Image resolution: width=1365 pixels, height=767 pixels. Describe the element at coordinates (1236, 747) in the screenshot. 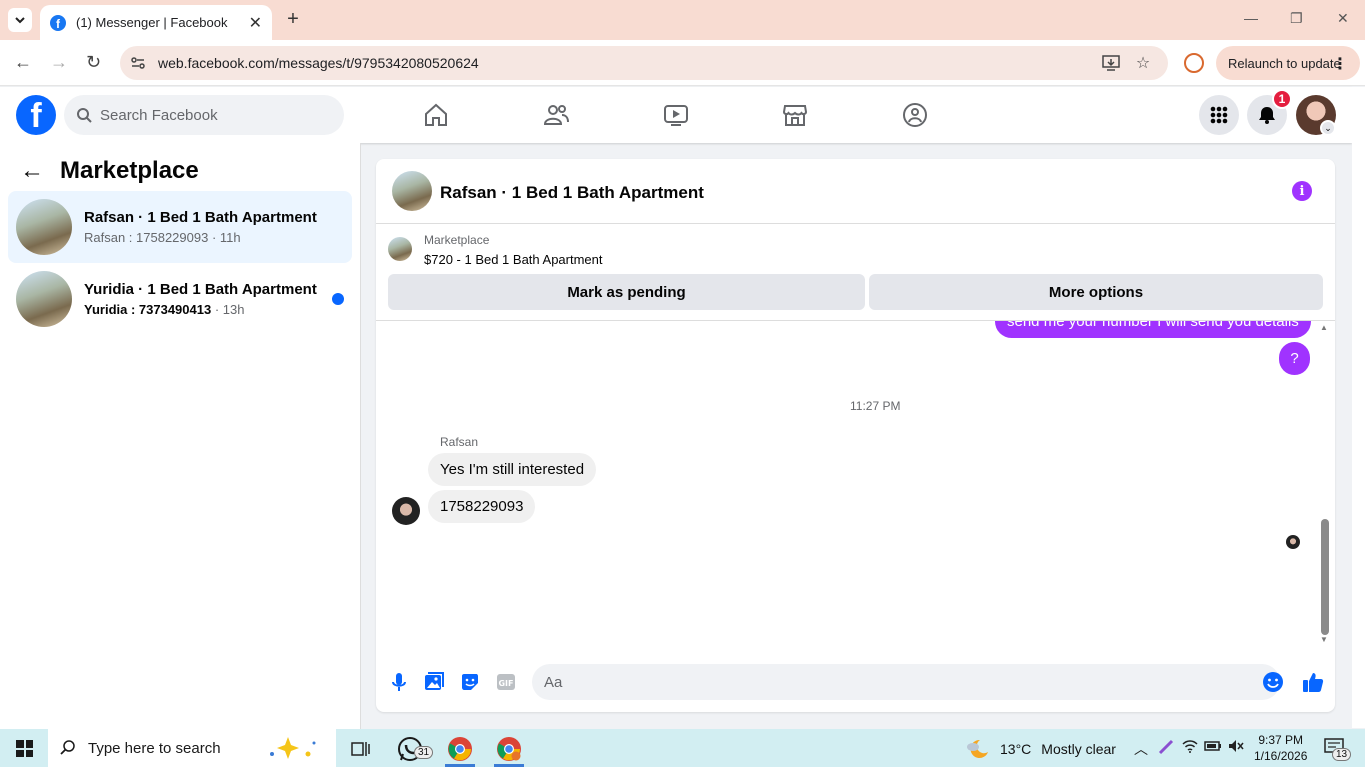

I see `volume-muted-icon` at that location.